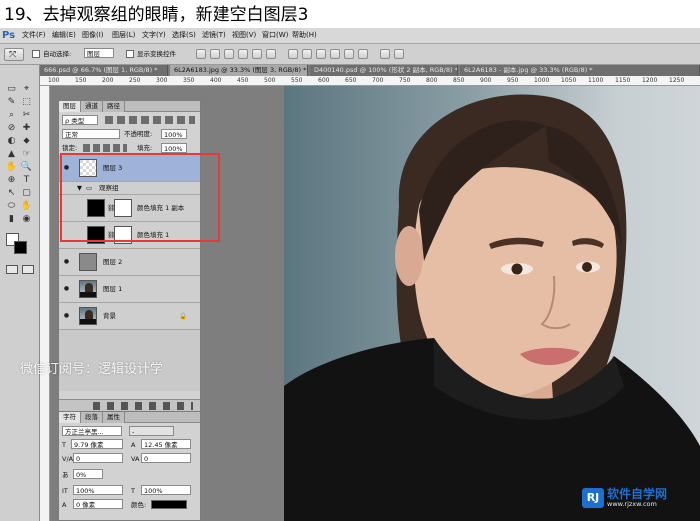 The width and height of the screenshot is (700, 521). What do you see at coordinates (109, 316) in the screenshot?
I see `layer-name: 背景` at bounding box center [109, 316].